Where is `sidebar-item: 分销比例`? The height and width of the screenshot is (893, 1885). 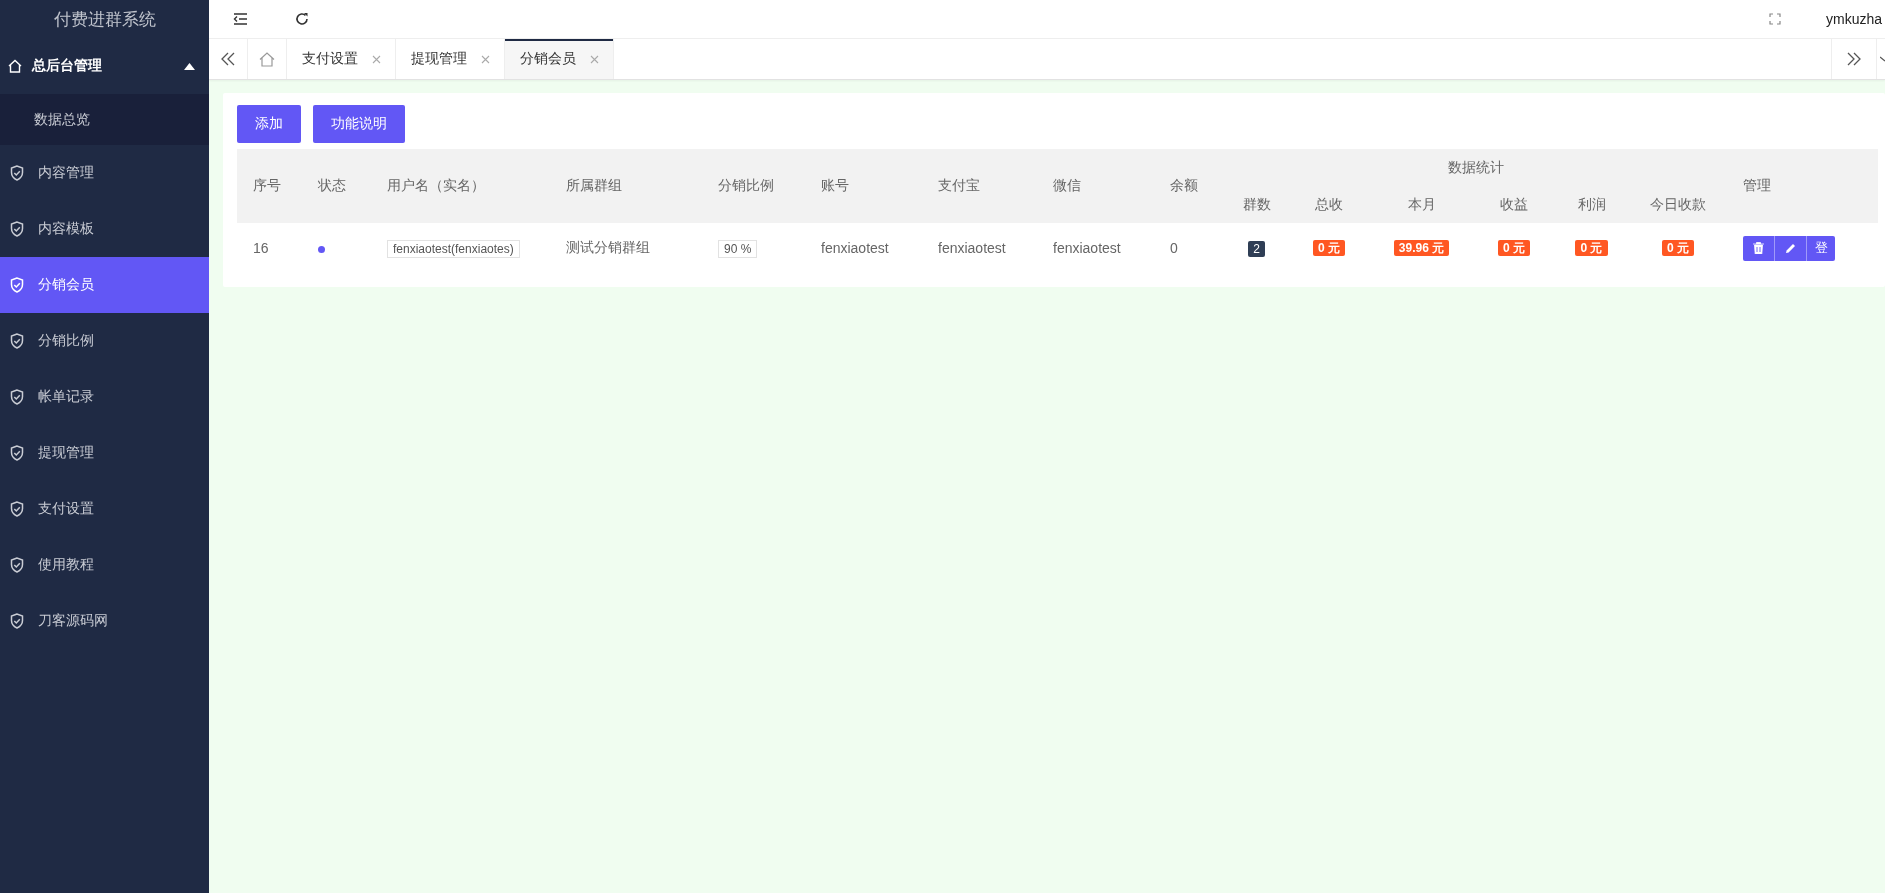 sidebar-item: 分销比例 is located at coordinates (104, 341).